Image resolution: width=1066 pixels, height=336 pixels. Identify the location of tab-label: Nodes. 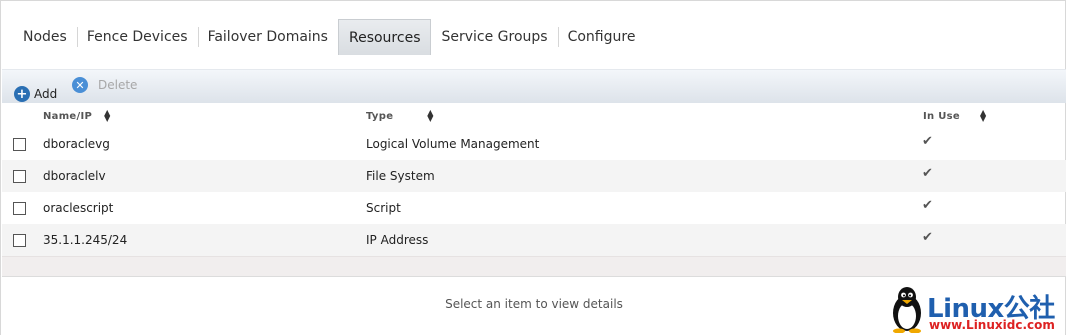
(45, 37).